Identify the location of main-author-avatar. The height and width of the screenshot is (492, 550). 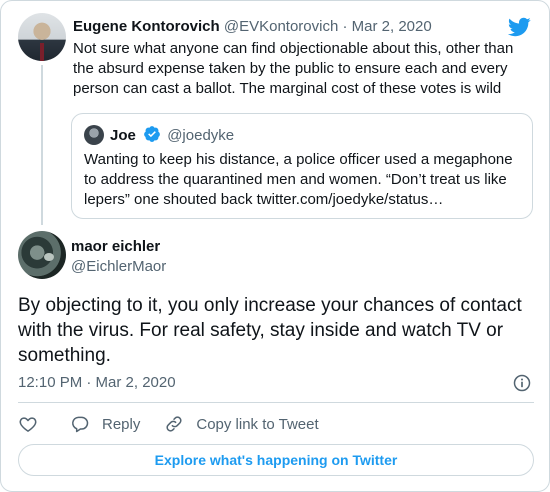
(42, 255).